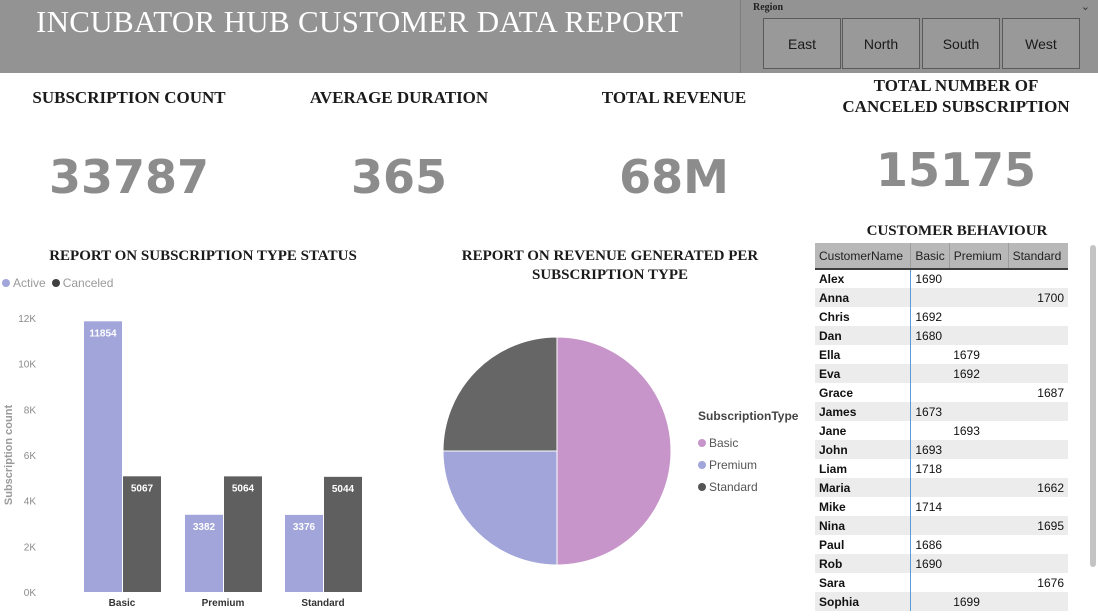  I want to click on customer-name-cell: James, so click(863, 411).